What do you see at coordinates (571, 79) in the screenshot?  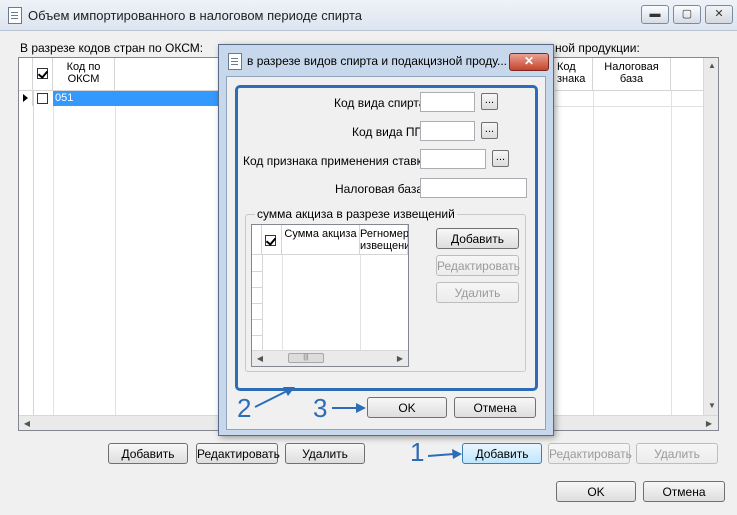 I see `column-header-priznak-line2: знака` at bounding box center [571, 79].